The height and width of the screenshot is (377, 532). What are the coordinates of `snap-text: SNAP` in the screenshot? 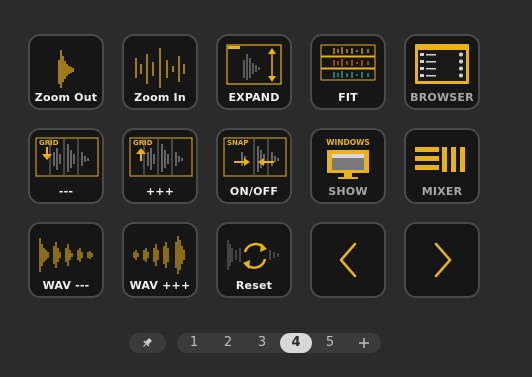 It's located at (237, 143).